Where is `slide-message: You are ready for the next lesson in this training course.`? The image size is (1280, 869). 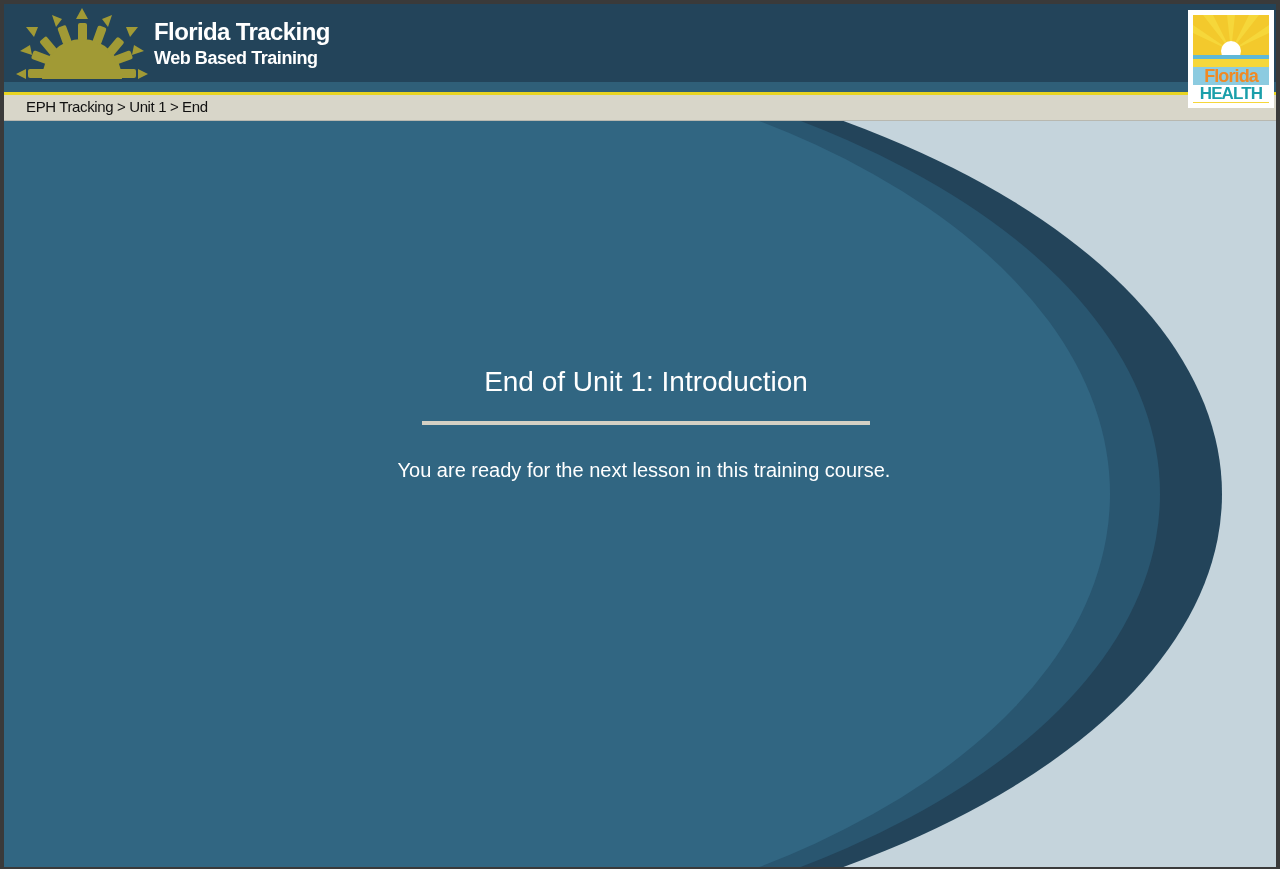 slide-message: You are ready for the next lesson in this training course. is located at coordinates (644, 470).